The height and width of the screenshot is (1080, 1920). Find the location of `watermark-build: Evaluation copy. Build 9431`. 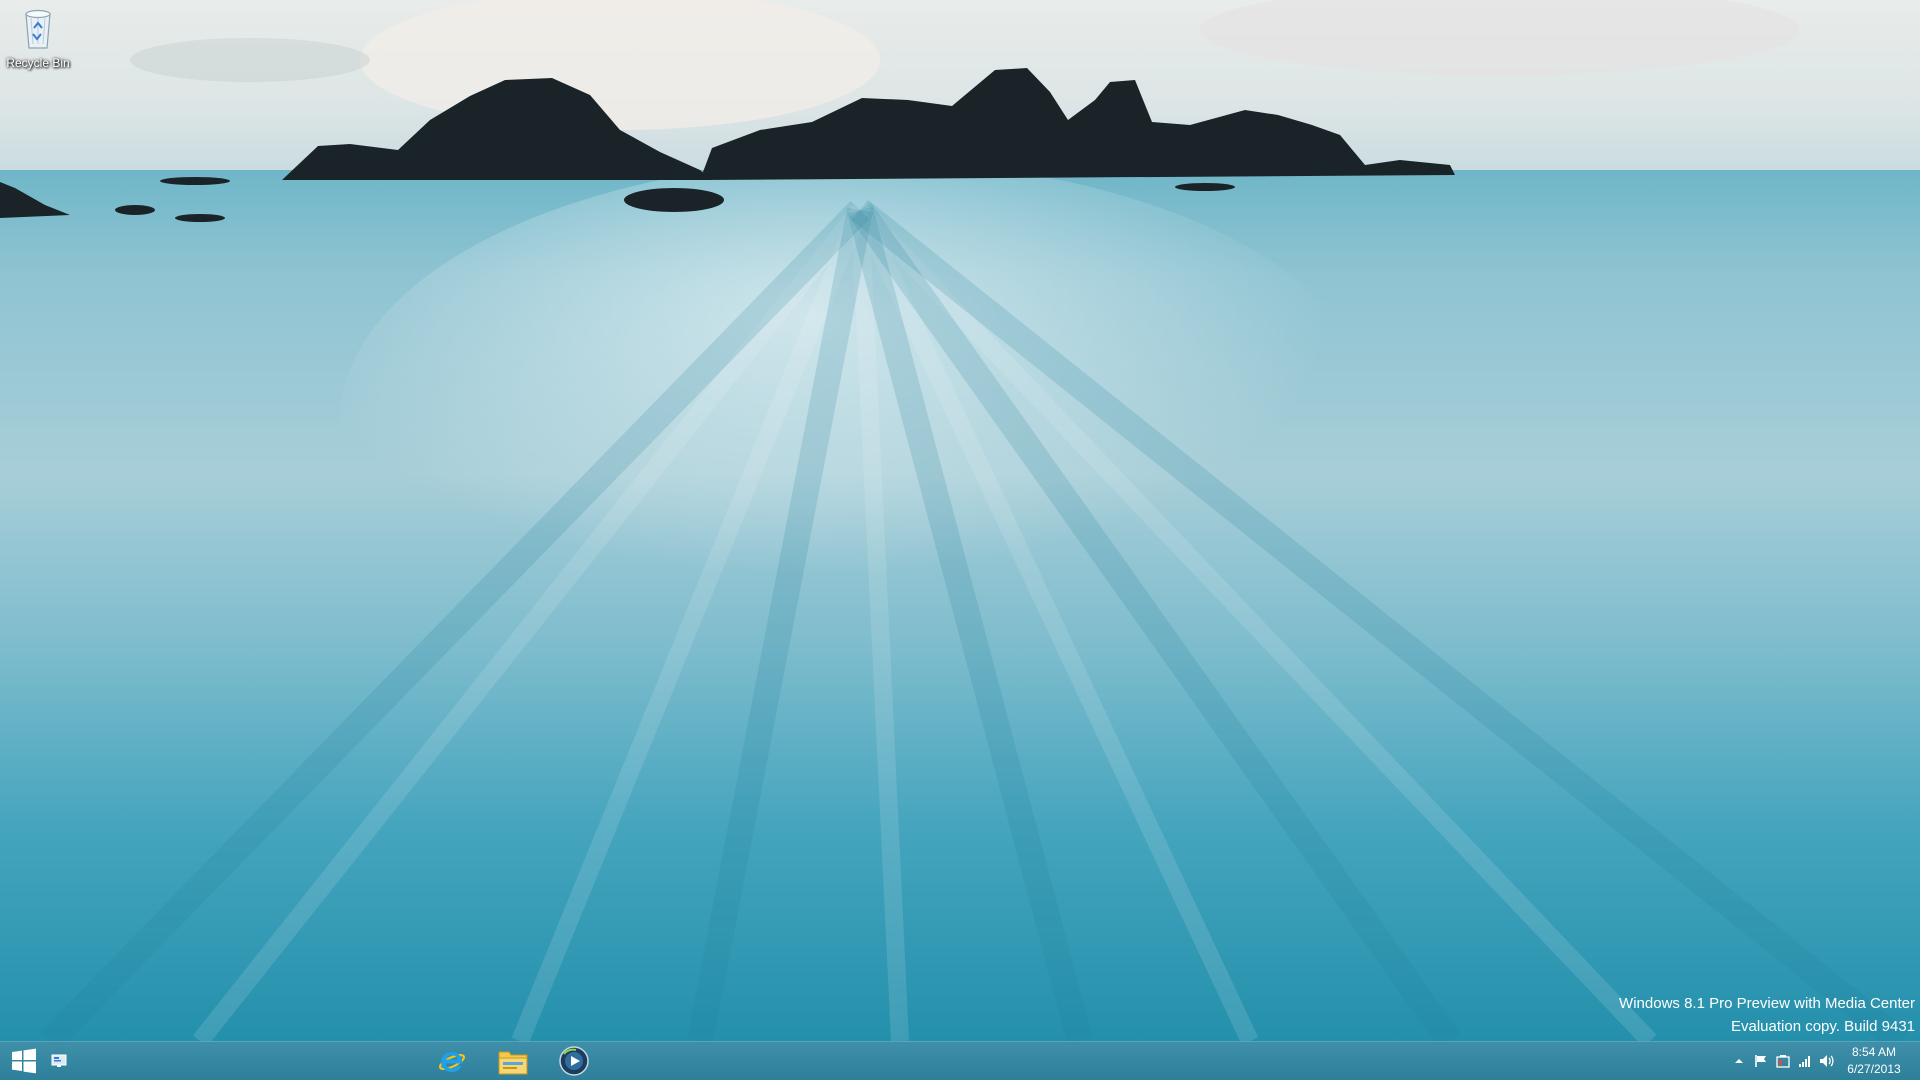

watermark-build: Evaluation copy. Build 9431 is located at coordinates (1822, 1026).